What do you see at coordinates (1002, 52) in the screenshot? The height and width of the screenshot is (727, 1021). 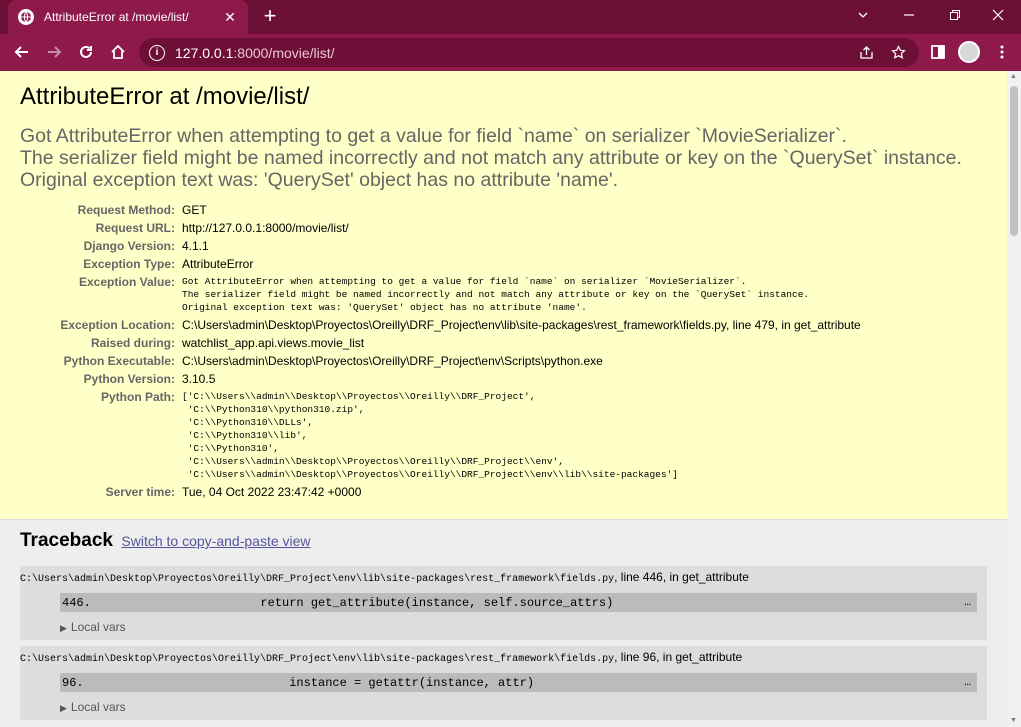 I see `menu-kebab-icon` at bounding box center [1002, 52].